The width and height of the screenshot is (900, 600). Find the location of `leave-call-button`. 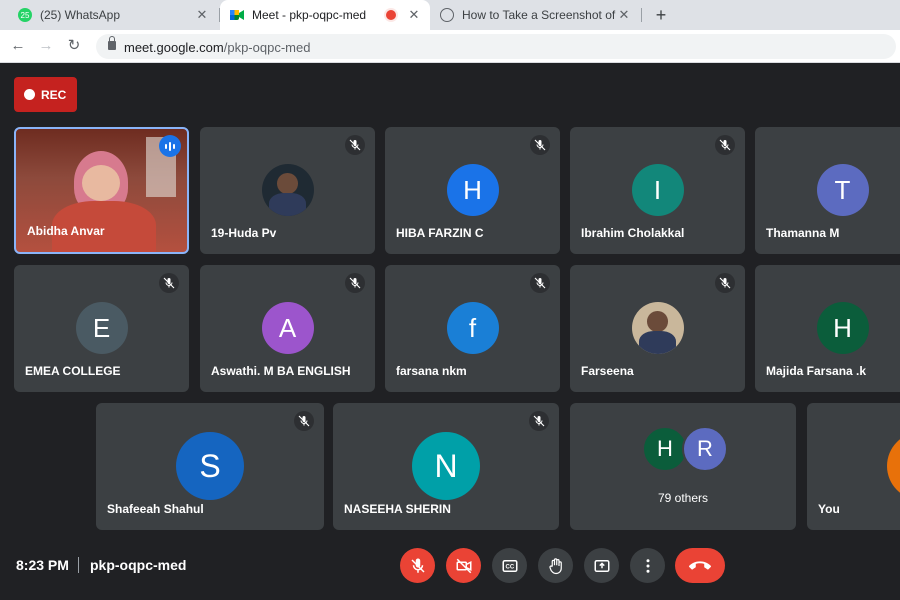

leave-call-button is located at coordinates (700, 565).